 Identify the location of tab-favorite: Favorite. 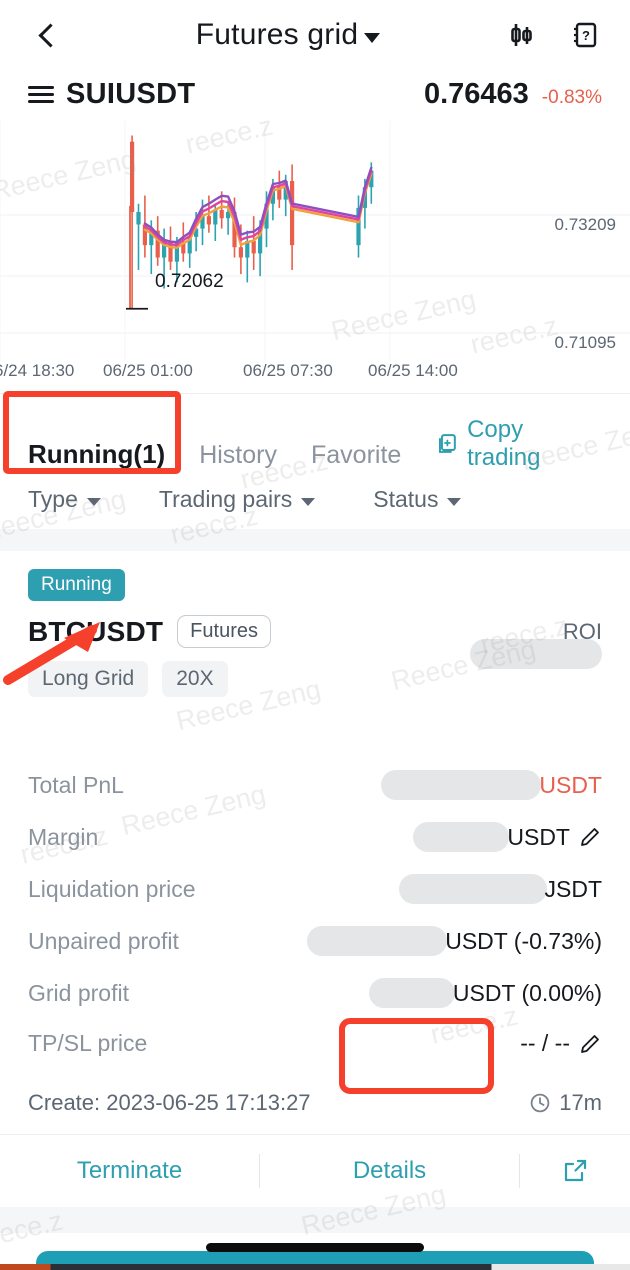
(356, 456).